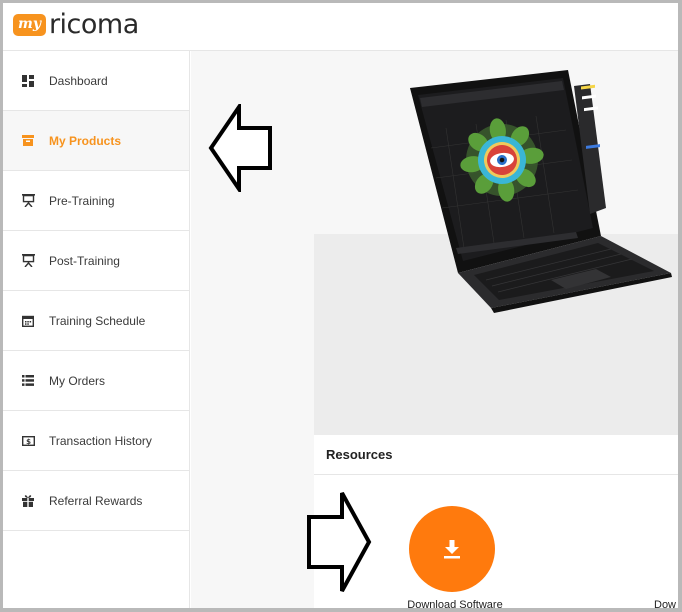 This screenshot has width=682, height=612. I want to click on sidebar-item-post-training: Post-Training, so click(96, 261).